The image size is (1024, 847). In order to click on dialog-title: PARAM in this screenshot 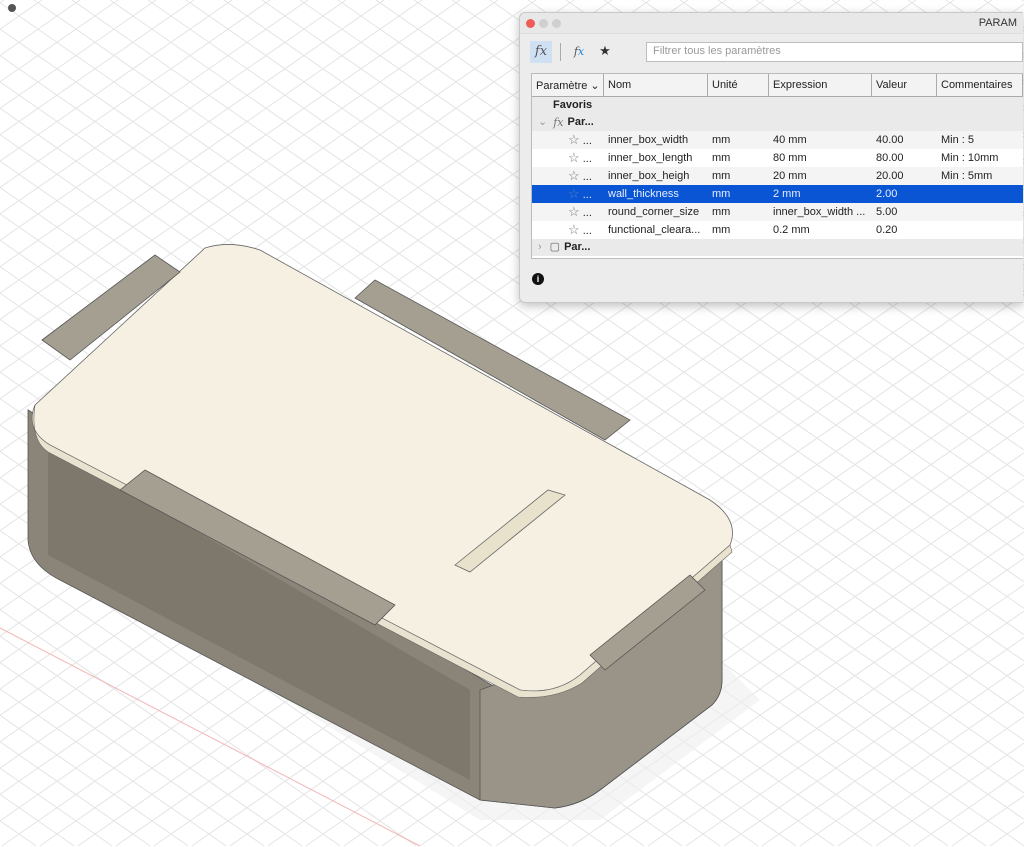, I will do `click(997, 23)`.